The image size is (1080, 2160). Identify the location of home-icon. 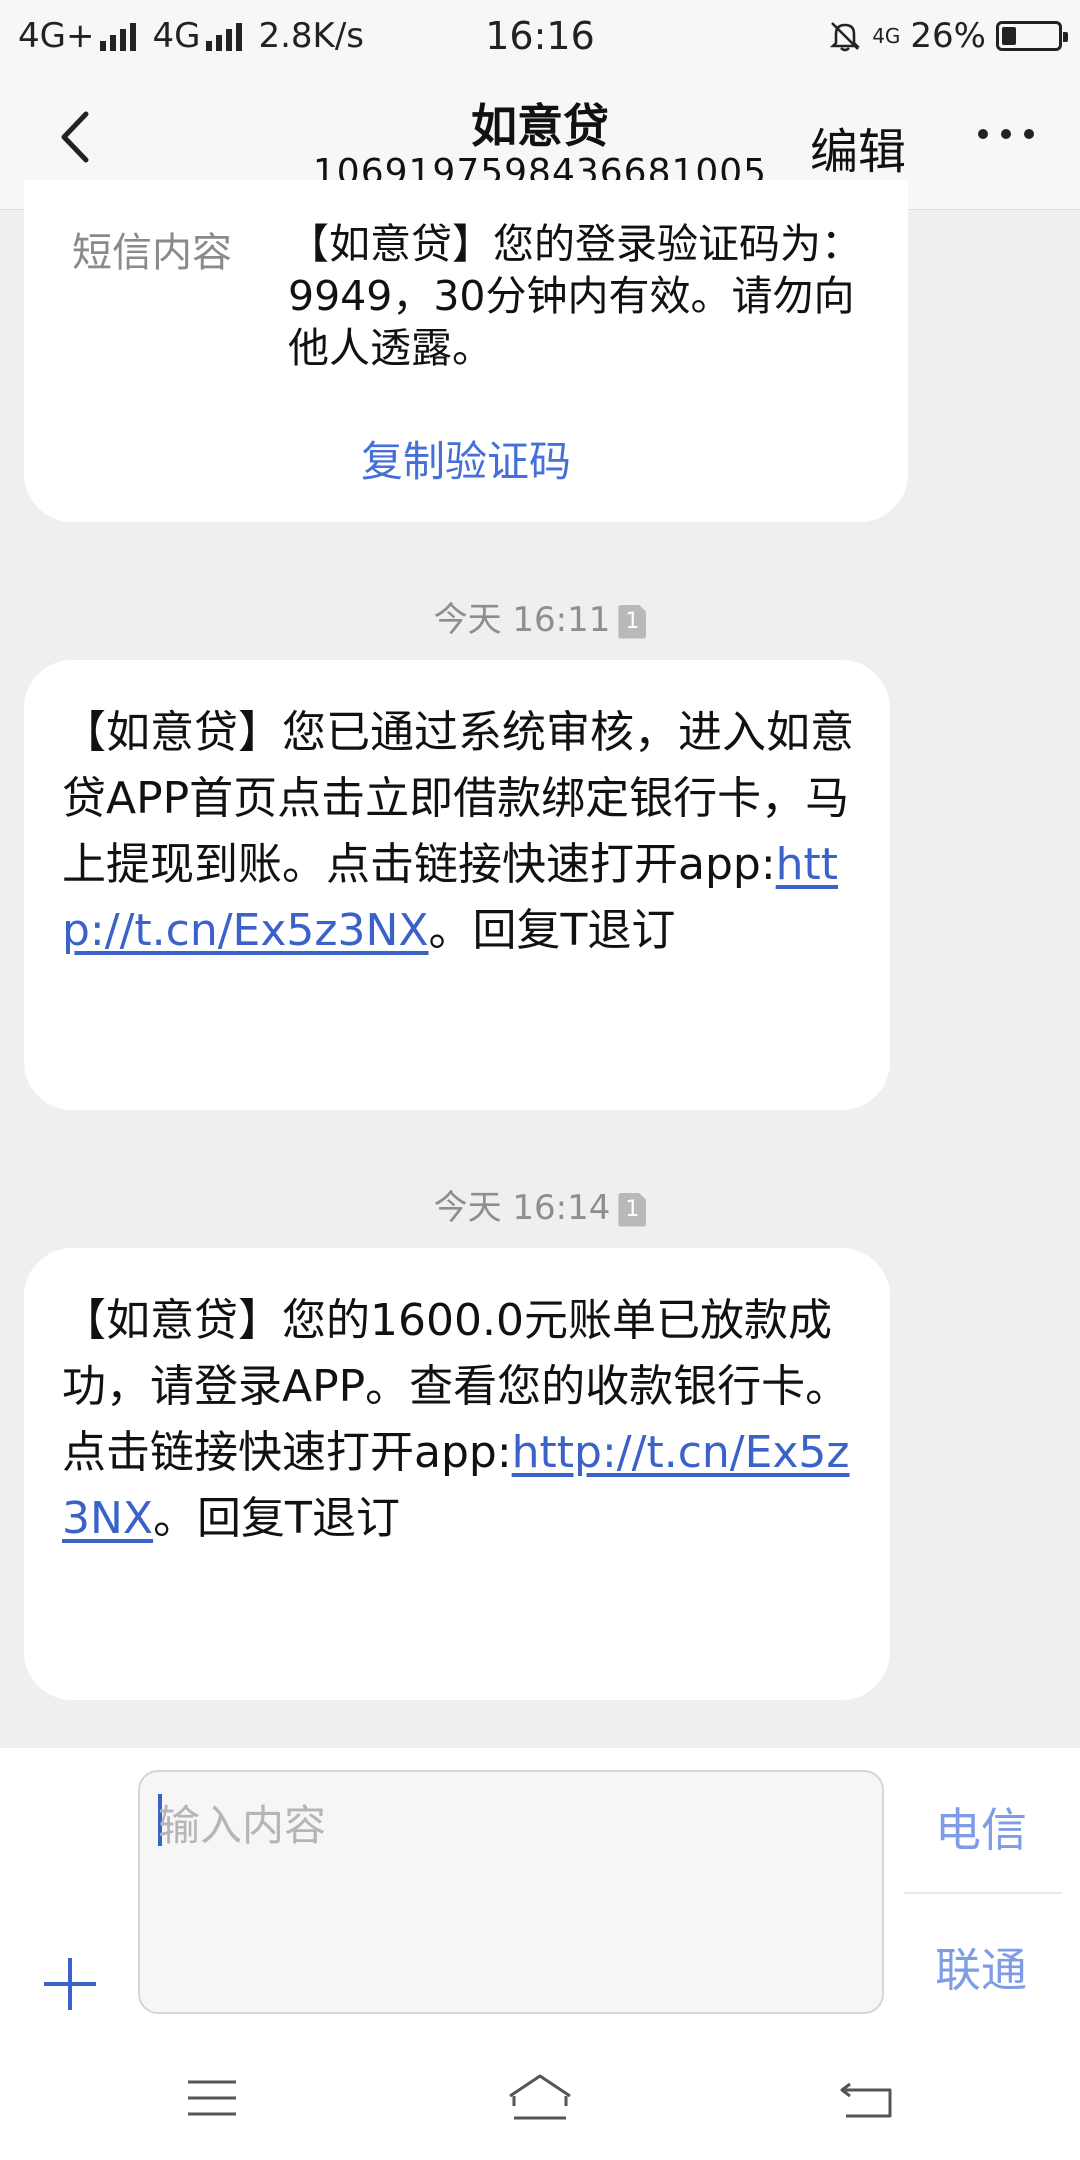
(540, 2098).